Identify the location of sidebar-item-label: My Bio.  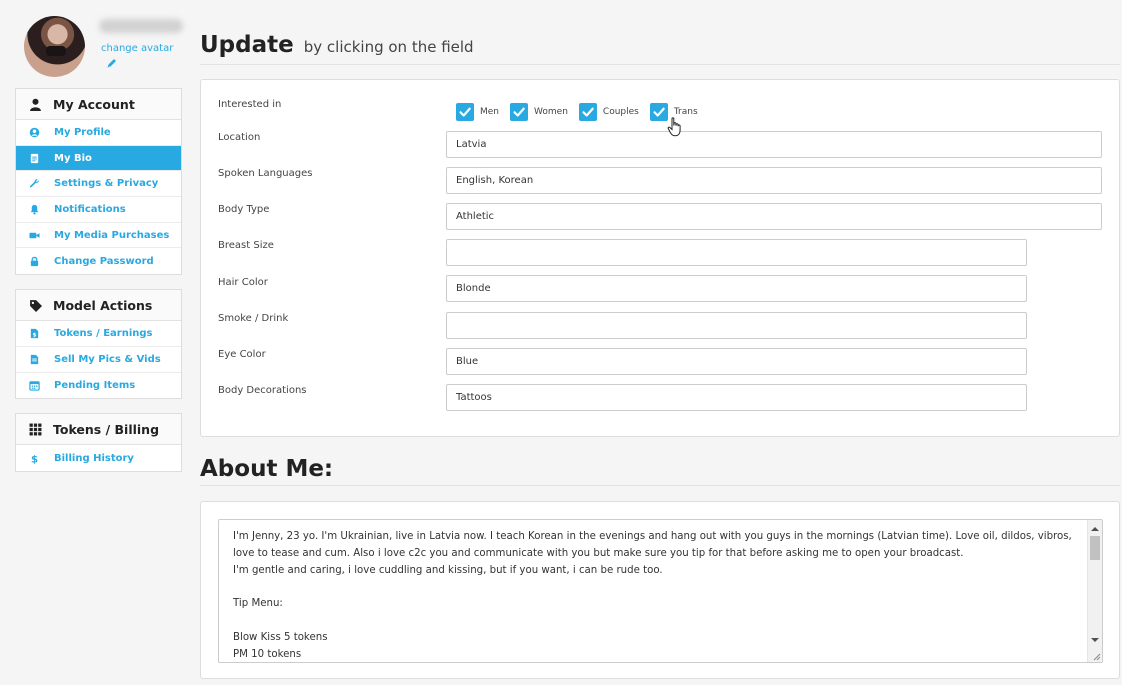
(73, 158).